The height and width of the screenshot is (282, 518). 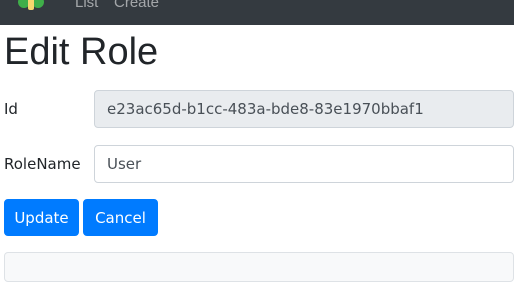 What do you see at coordinates (304, 164) in the screenshot?
I see `rolename-field: User` at bounding box center [304, 164].